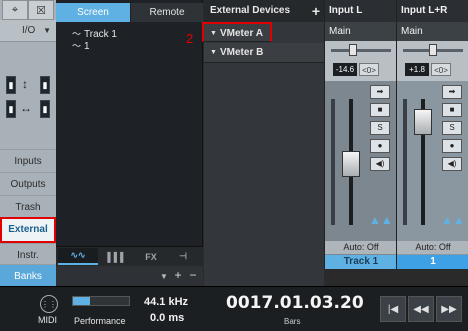 This screenshot has height=331, width=468. Describe the element at coordinates (49, 304) in the screenshot. I see `midi-icon: ⋮⋮` at that location.